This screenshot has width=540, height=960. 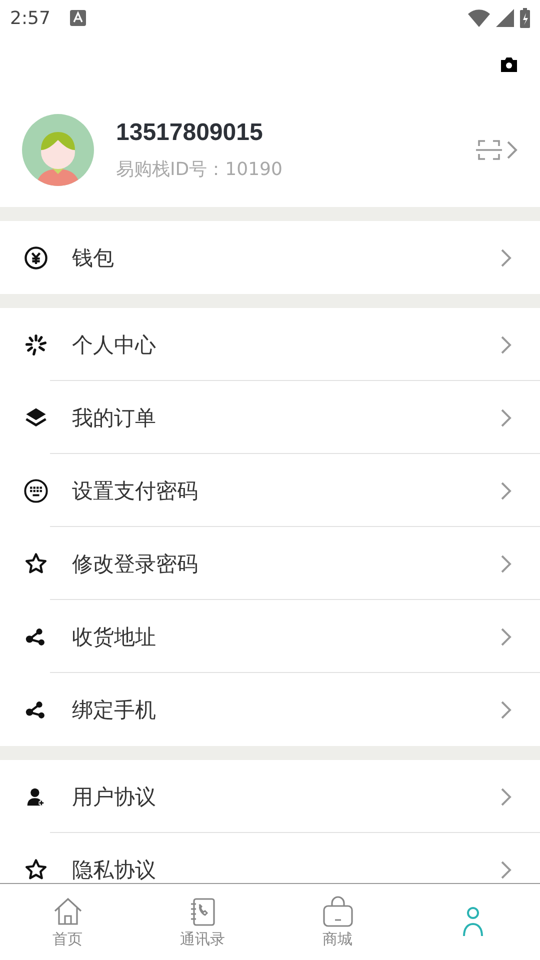 What do you see at coordinates (286, 344) in the screenshot?
I see `menu-item: 个人中心` at bounding box center [286, 344].